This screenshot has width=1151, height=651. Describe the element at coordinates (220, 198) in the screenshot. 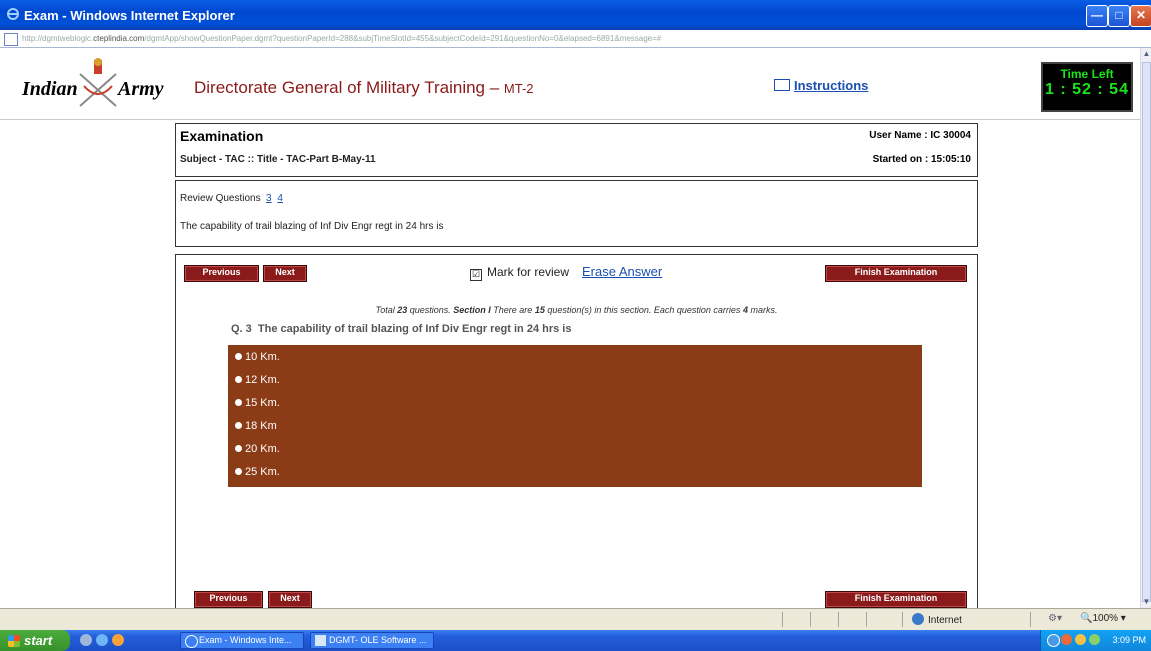

I see `review-questions-label: Review Questions` at that location.